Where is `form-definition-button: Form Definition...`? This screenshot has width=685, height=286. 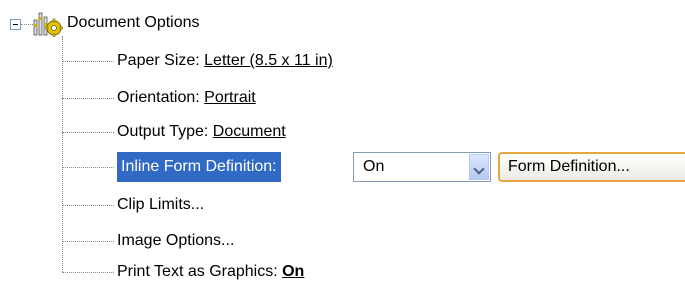 form-definition-button: Form Definition... is located at coordinates (591, 167).